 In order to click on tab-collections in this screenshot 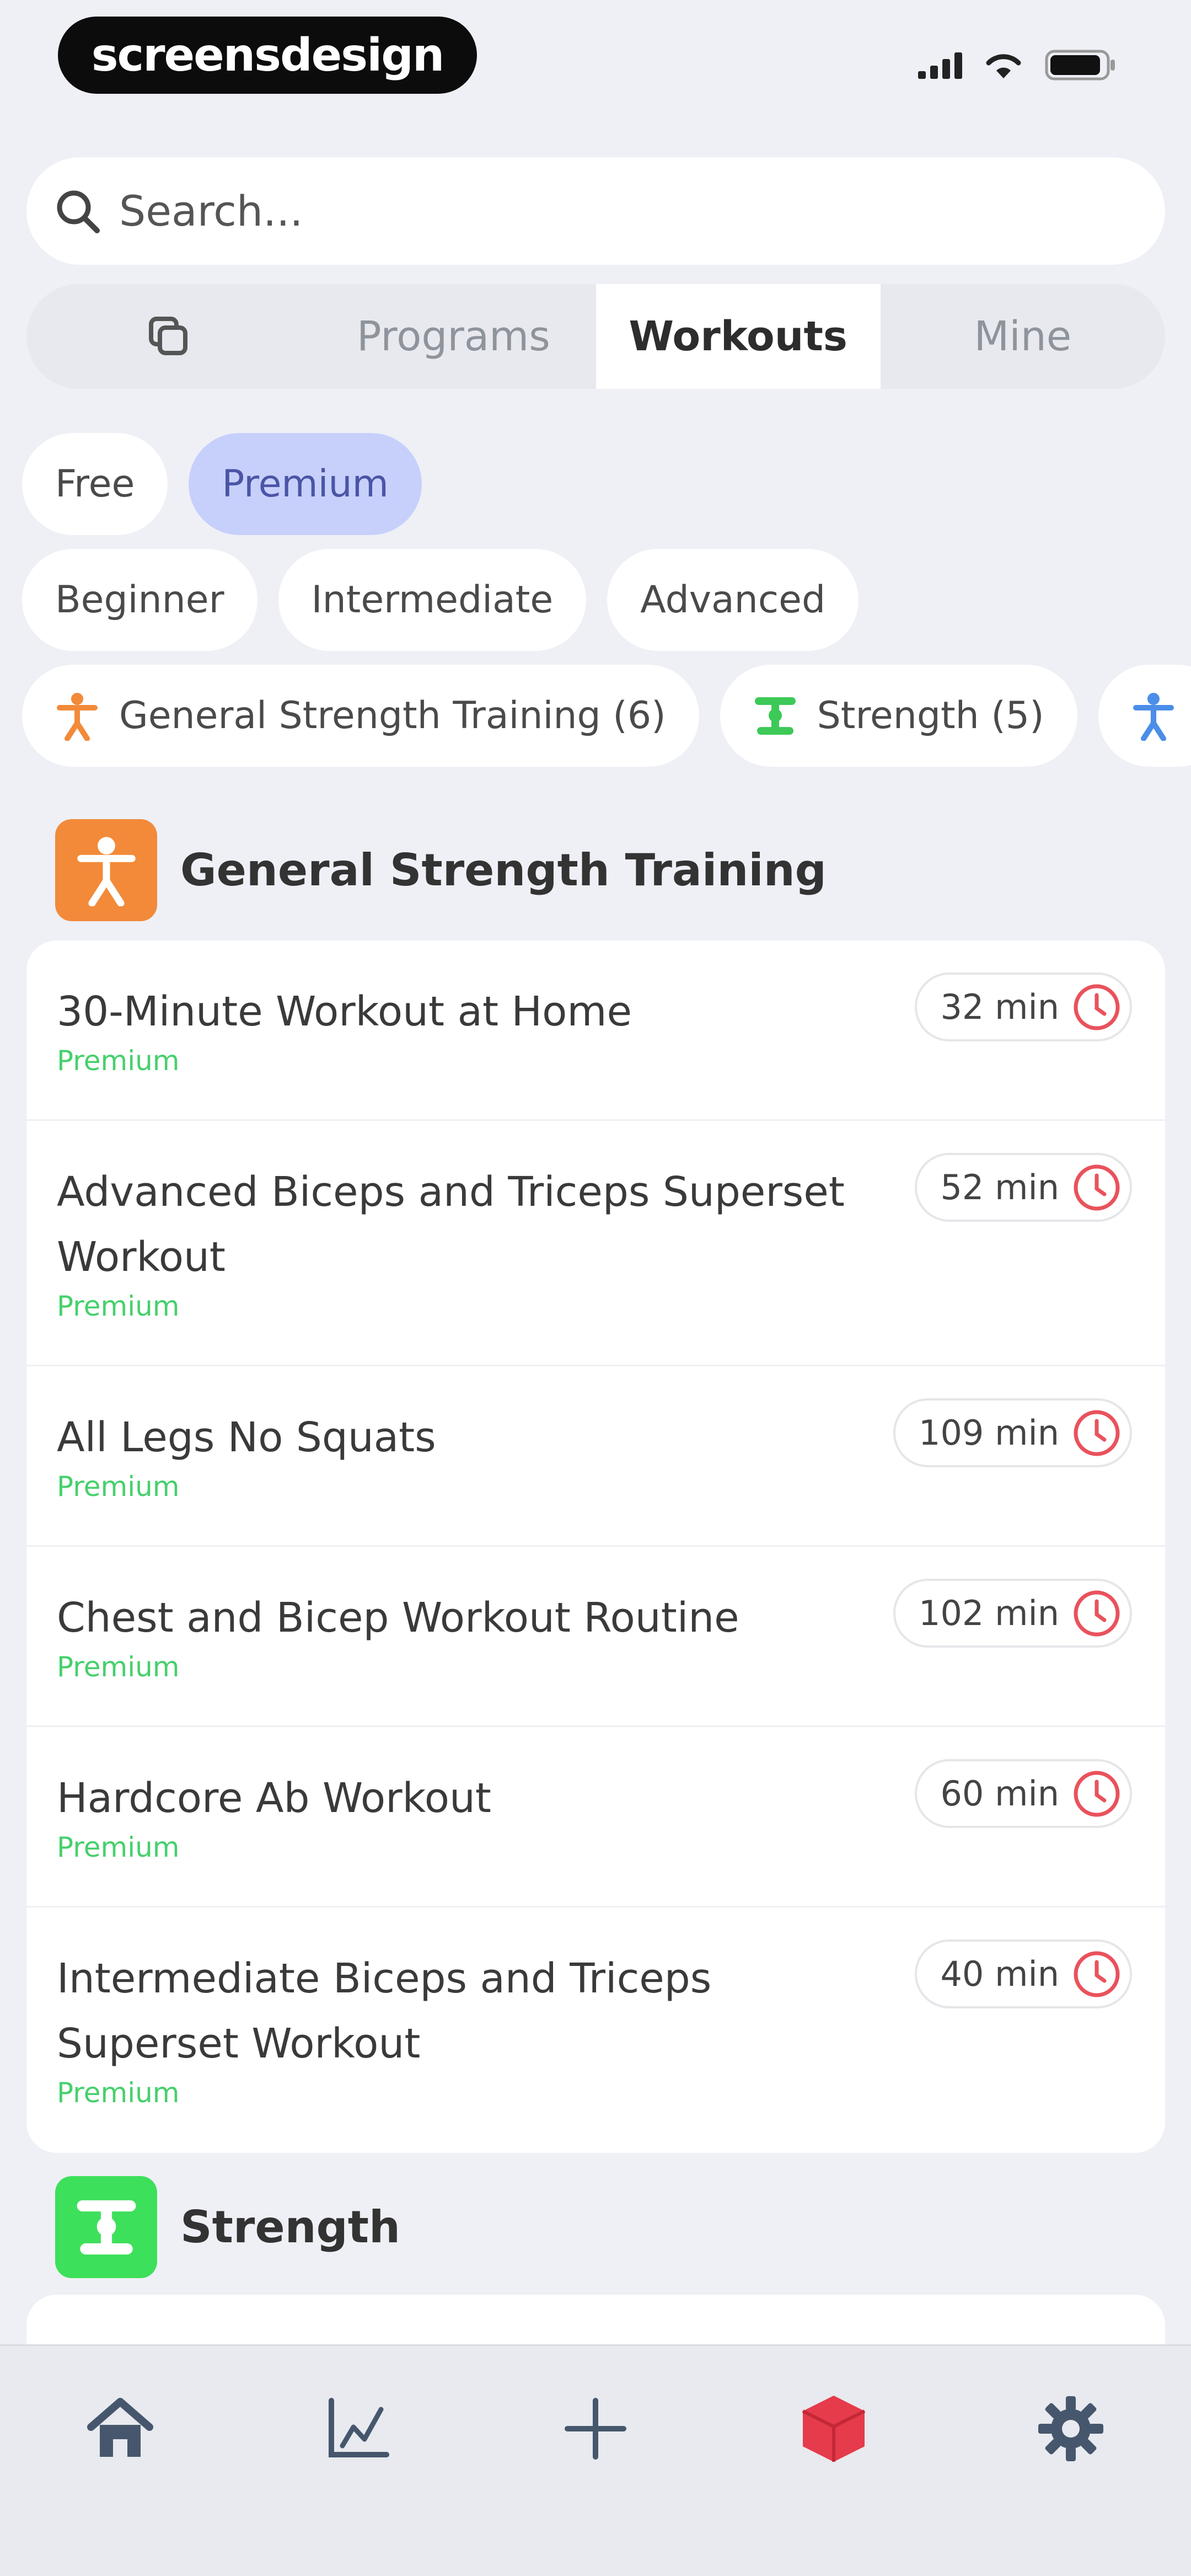, I will do `click(168, 336)`.